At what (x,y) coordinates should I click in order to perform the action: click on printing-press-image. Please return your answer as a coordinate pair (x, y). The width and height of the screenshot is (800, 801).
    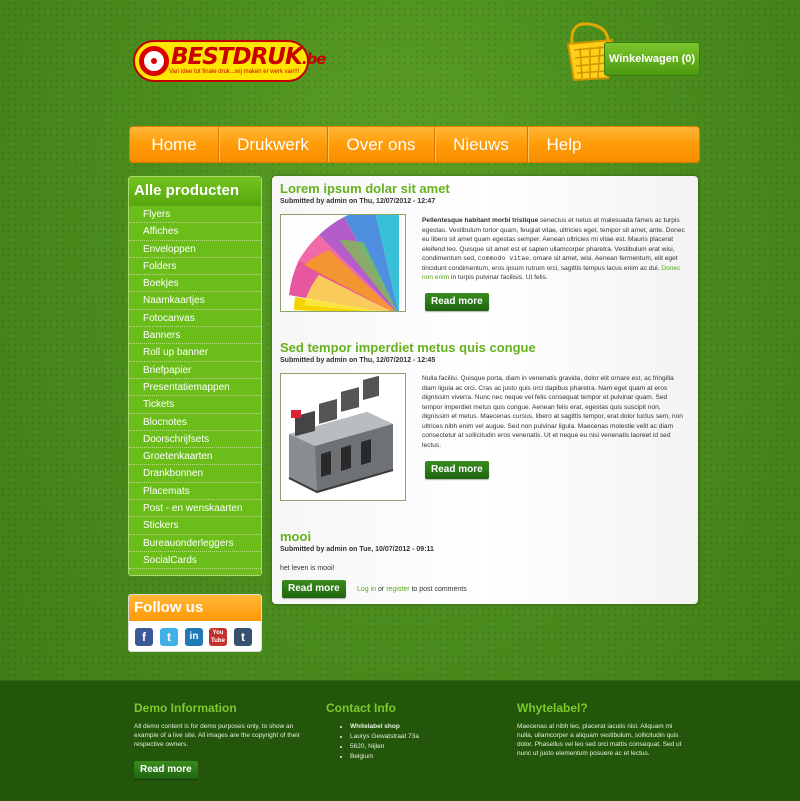
    Looking at the image, I should click on (343, 437).